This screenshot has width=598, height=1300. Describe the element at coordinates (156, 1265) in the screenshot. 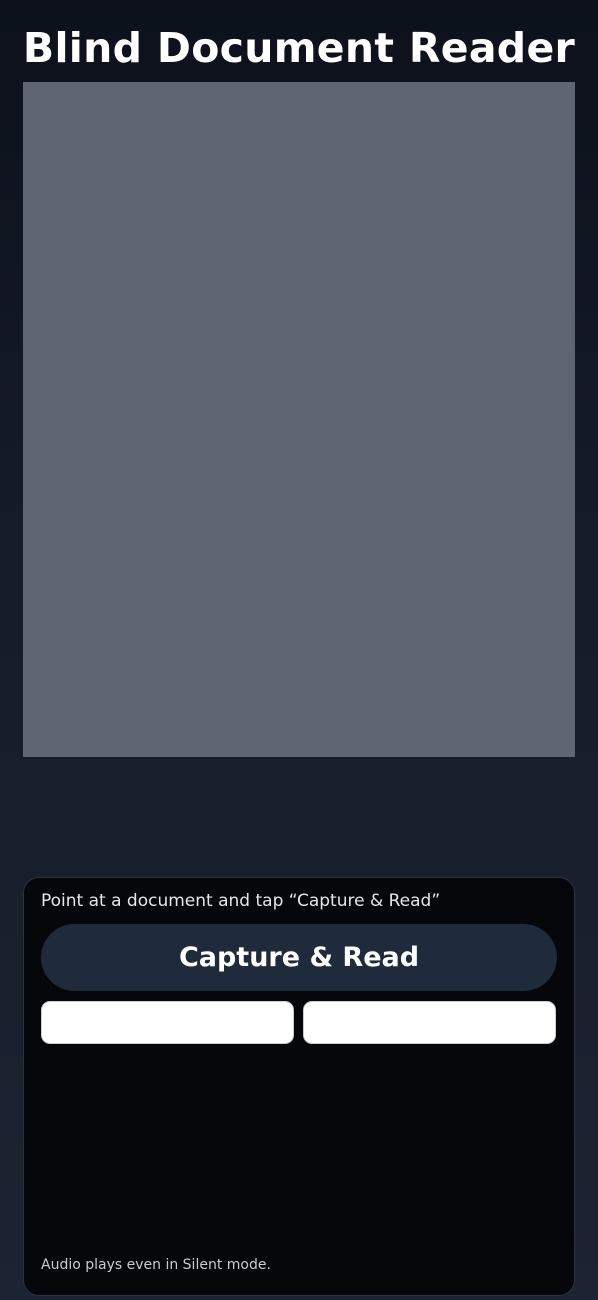

I see `audio-note: Audio plays even in Silent mode.` at that location.